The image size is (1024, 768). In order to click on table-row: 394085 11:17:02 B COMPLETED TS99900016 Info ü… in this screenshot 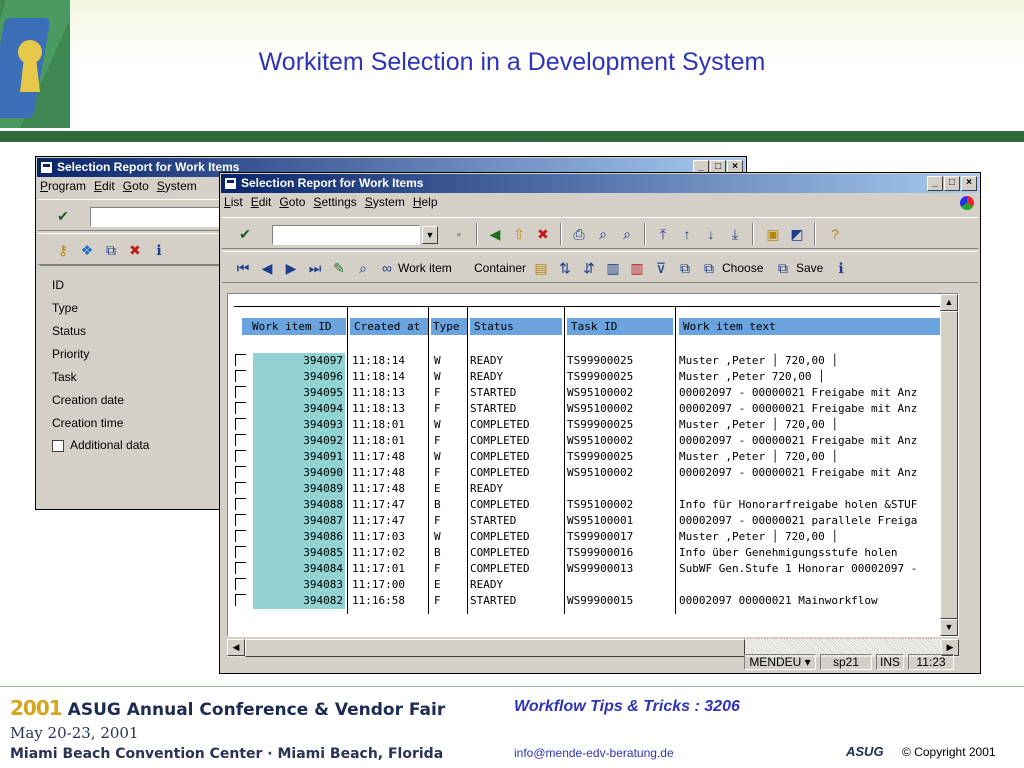, I will do `click(593, 553)`.